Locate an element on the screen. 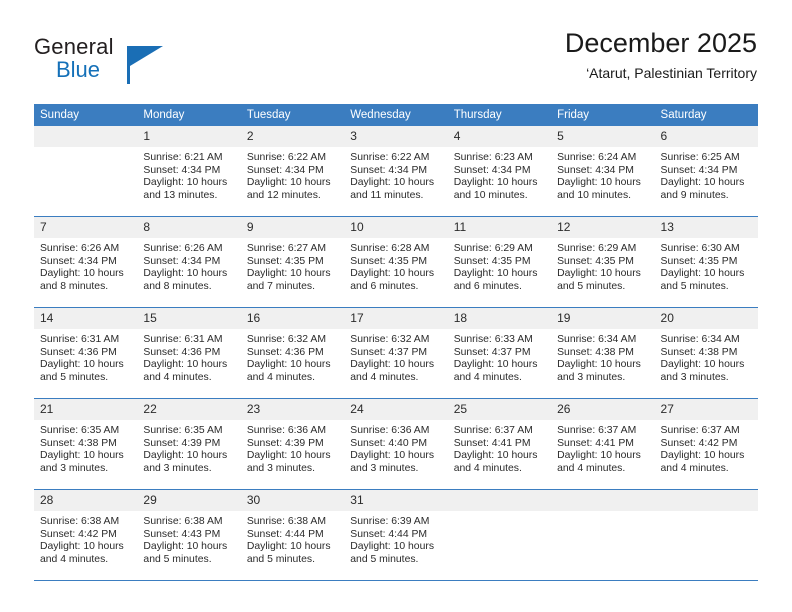 This screenshot has height=612, width=792. sunrise-text: Sunrise: 6:26 AM is located at coordinates (183, 248).